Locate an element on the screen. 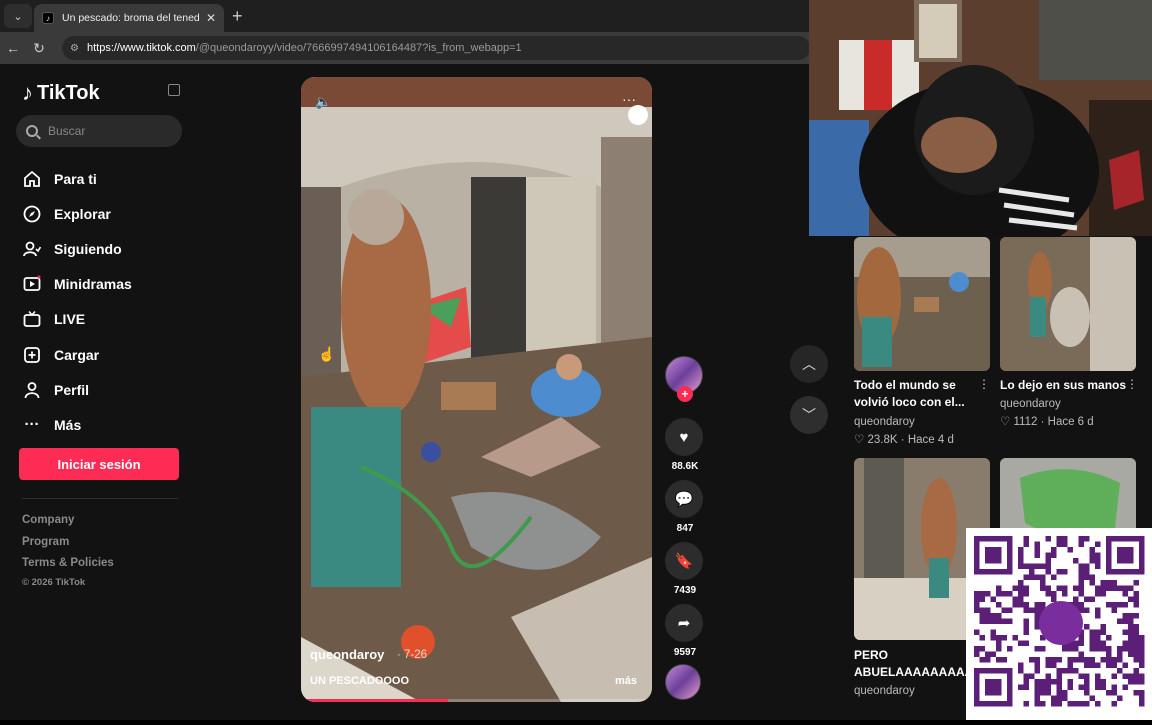 This screenshot has height=725, width=1152. footer-link-program: Program is located at coordinates (68, 547).